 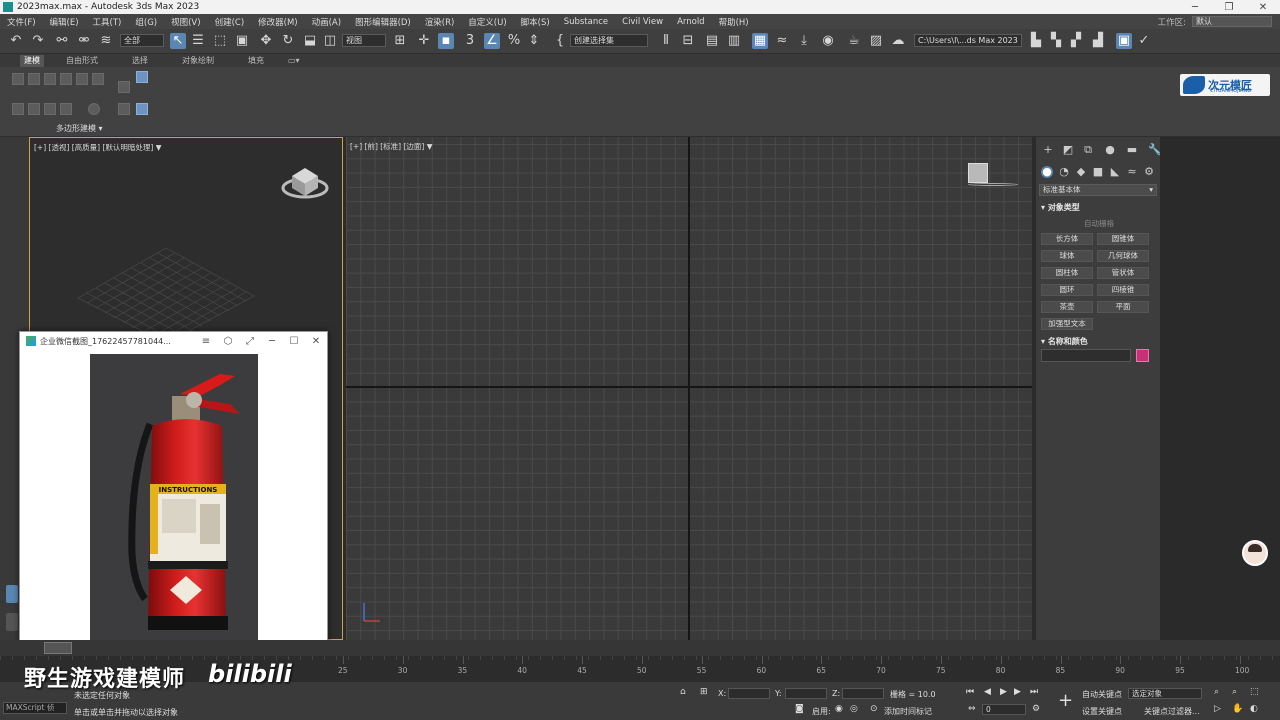 I want to click on scale-icon: ⬓, so click(x=310, y=41).